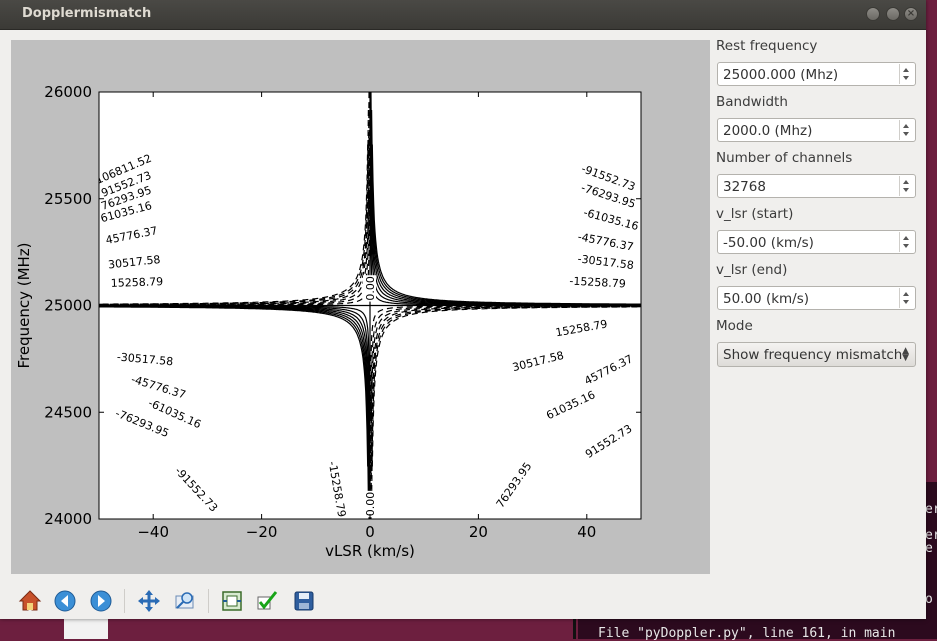  I want to click on y-tick-label: 25500, so click(68, 199).